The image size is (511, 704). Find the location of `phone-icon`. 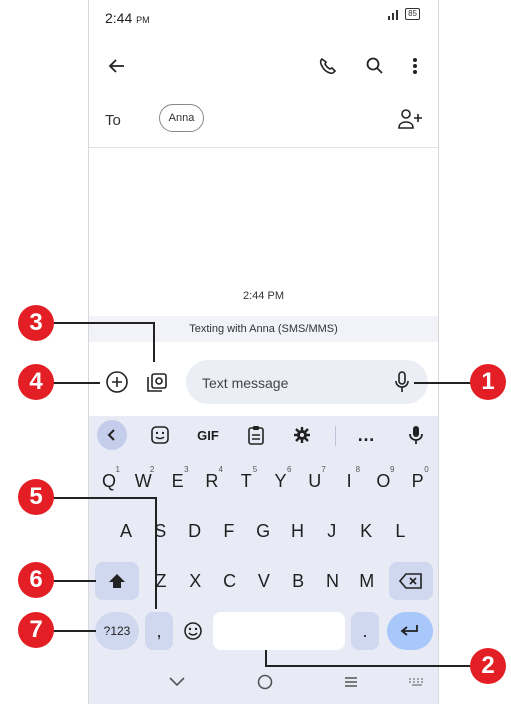

phone-icon is located at coordinates (328, 66).